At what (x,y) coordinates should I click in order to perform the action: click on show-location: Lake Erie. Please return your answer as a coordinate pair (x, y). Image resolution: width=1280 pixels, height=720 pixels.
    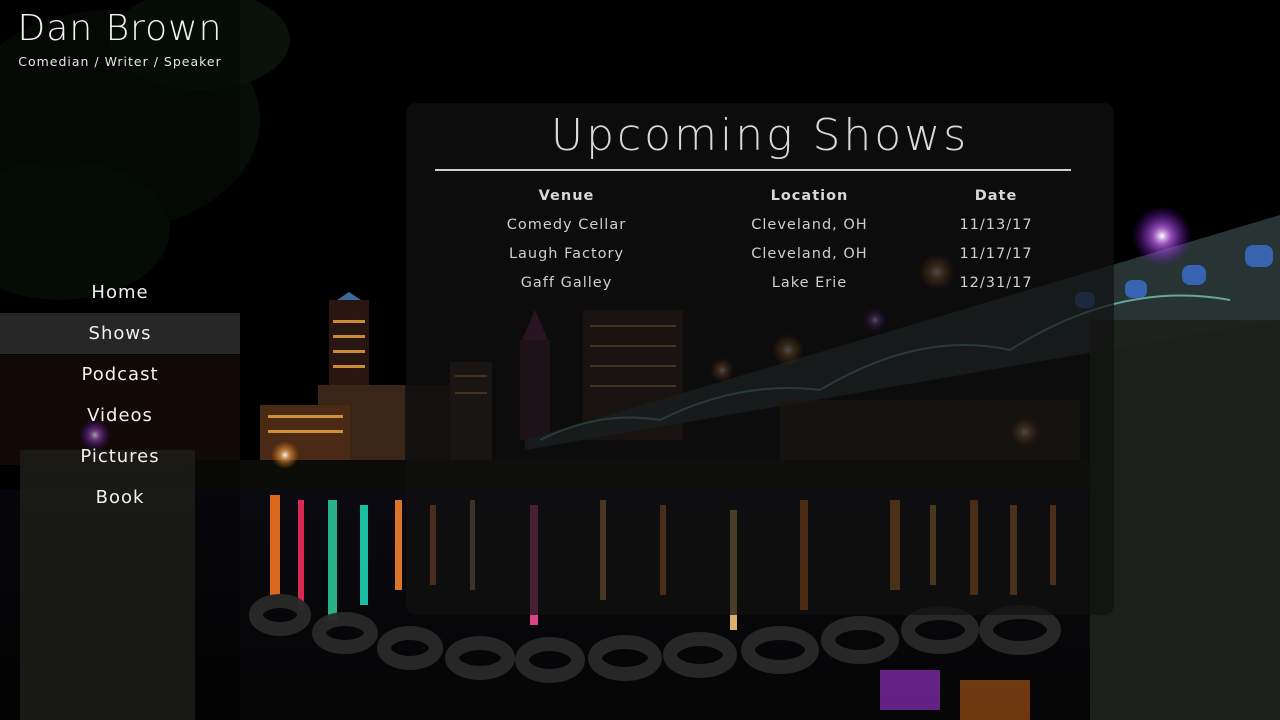
    Looking at the image, I should click on (809, 282).